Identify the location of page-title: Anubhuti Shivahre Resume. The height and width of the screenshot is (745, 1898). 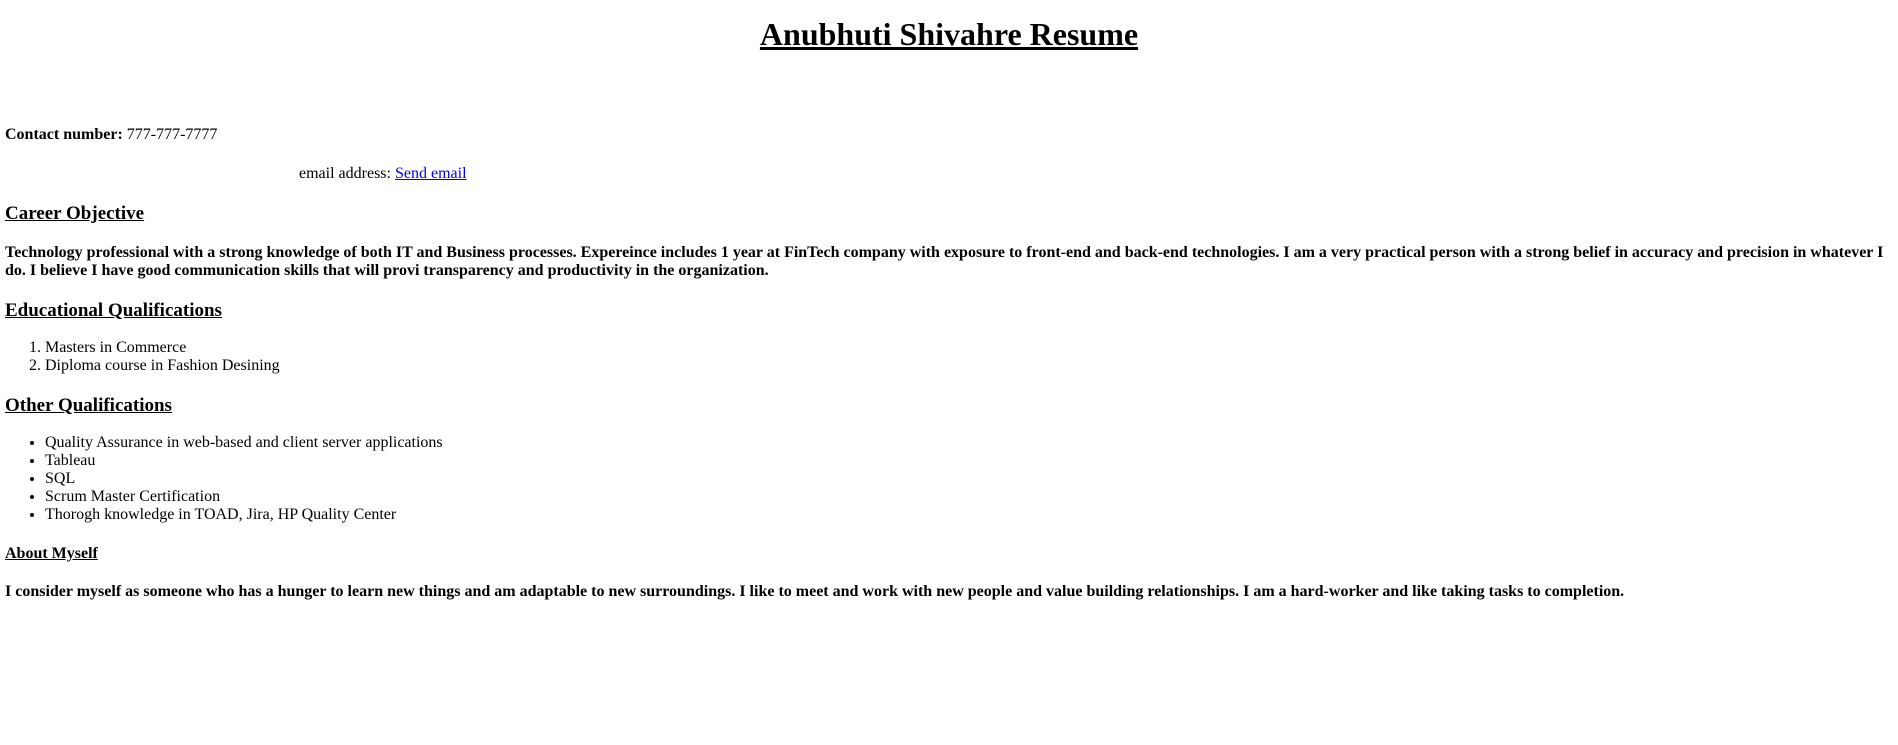
(949, 34).